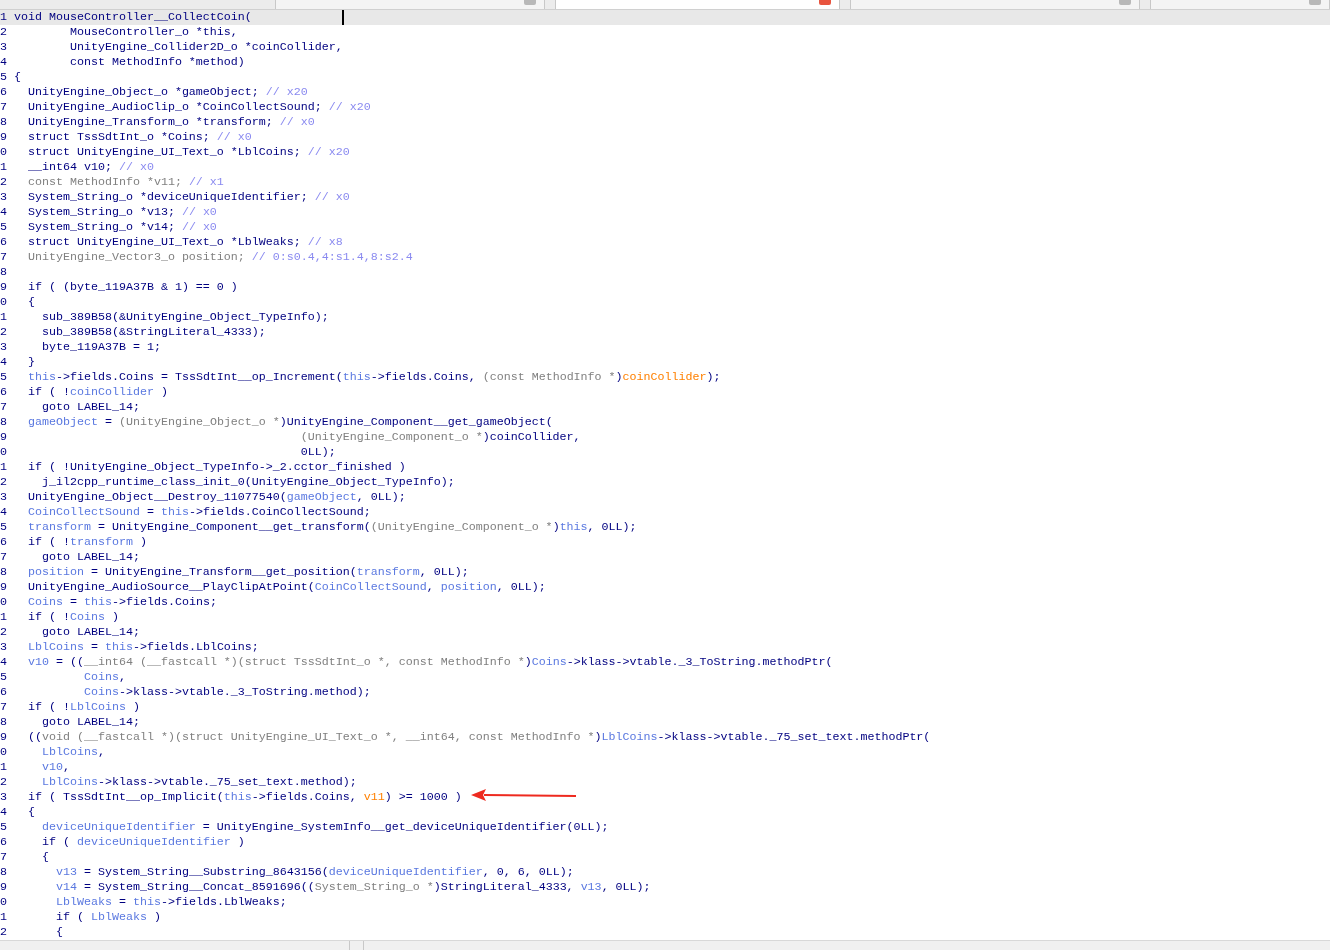 Image resolution: width=1330 pixels, height=950 pixels. Describe the element at coordinates (226, 692) in the screenshot. I see `code-line: Coins->klass->vtable._3_ToString.method);` at that location.